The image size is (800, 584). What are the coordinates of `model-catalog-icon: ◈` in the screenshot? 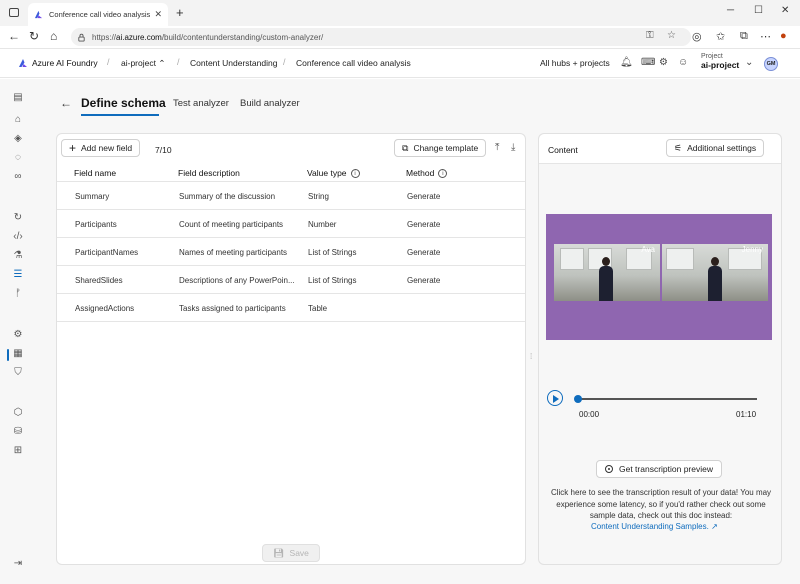 It's located at (18, 139).